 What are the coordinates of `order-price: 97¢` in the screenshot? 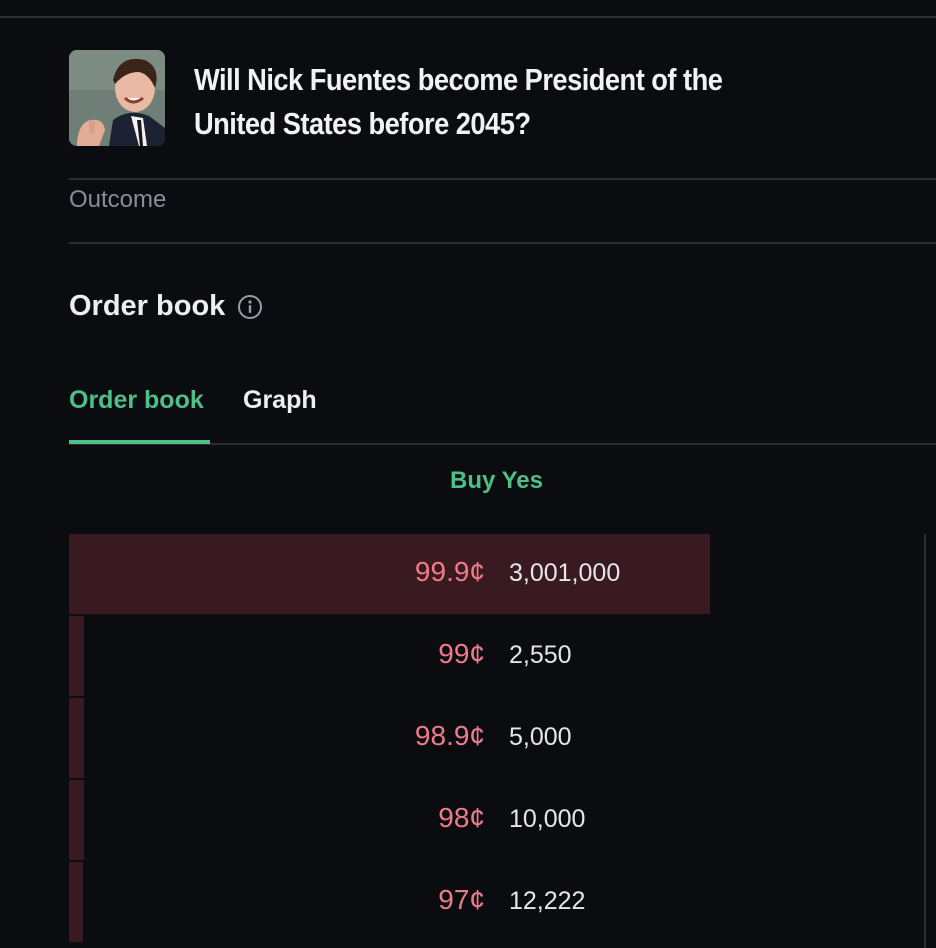 It's located at (461, 899).